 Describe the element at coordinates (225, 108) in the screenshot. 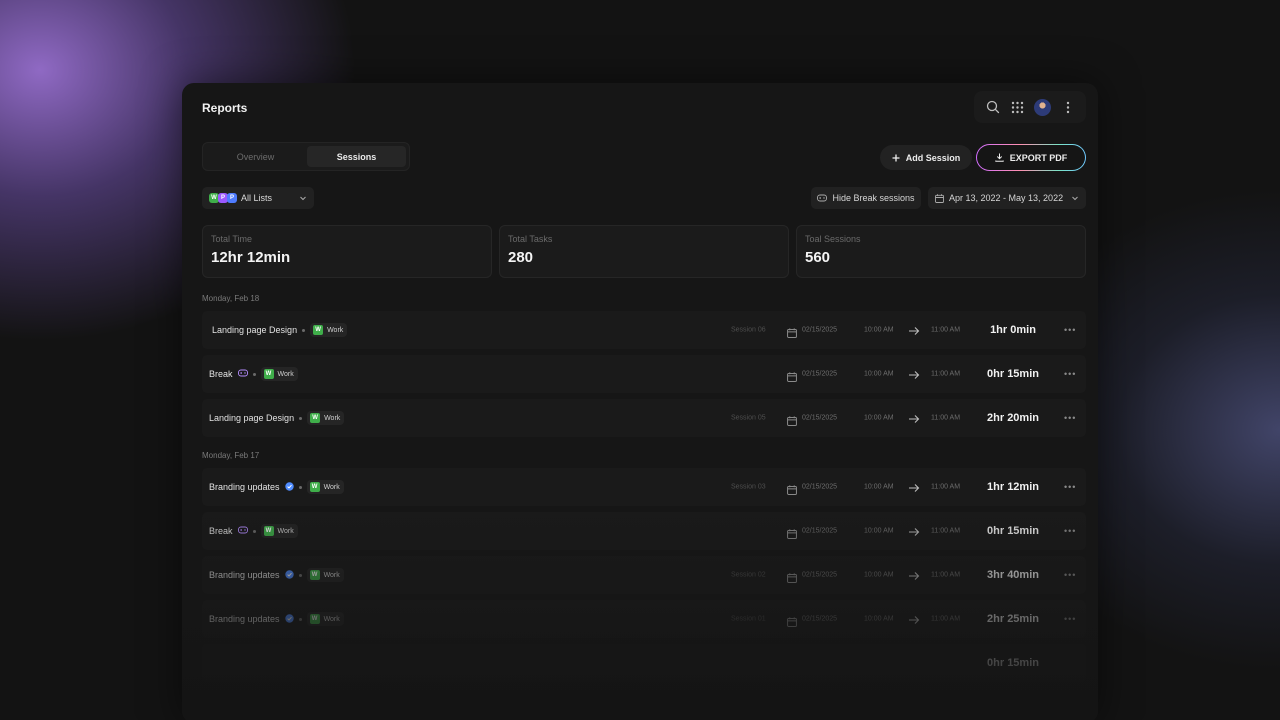

I see `page-title: Reports` at that location.